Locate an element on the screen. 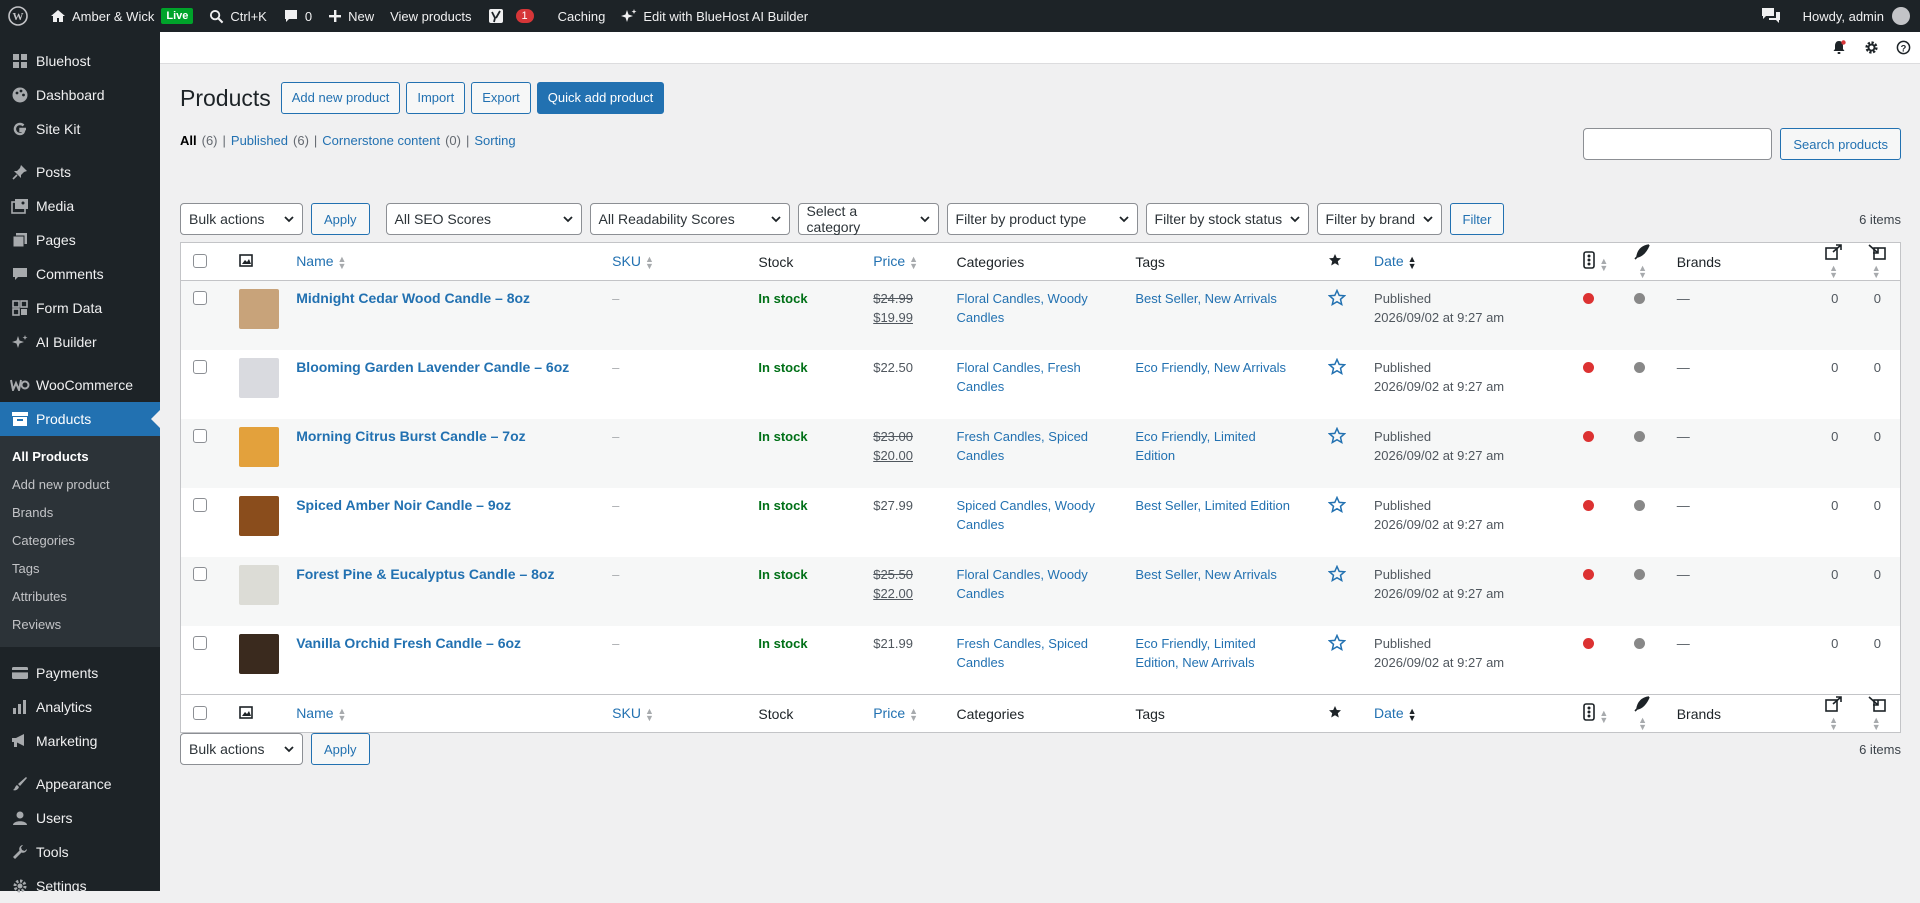 The height and width of the screenshot is (903, 1920). category-select: Select a category is located at coordinates (868, 219).